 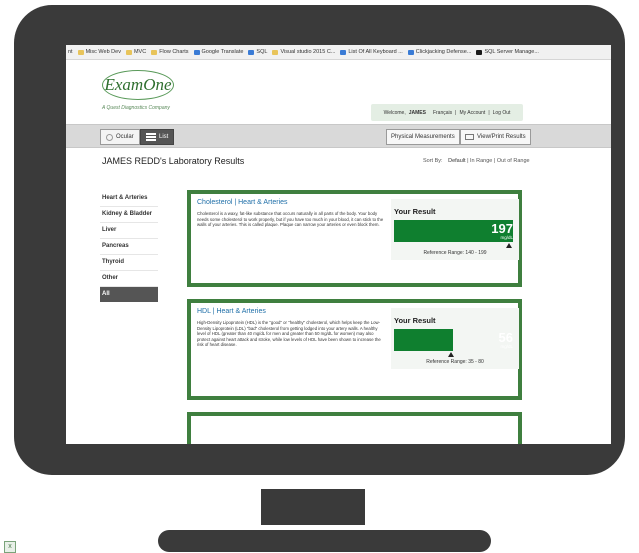 I want to click on sidebar-item-kidney-bladder: Kidney & Bladder, so click(x=129, y=215).